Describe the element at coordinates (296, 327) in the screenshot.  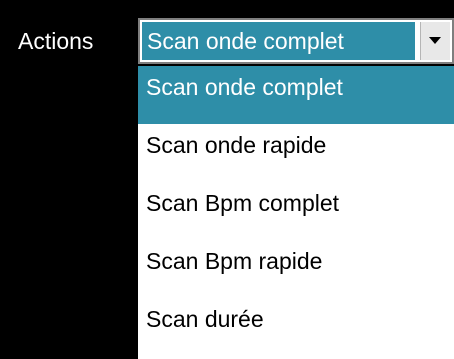
I see `dropdown-item-scan-duree: Scan durée` at that location.